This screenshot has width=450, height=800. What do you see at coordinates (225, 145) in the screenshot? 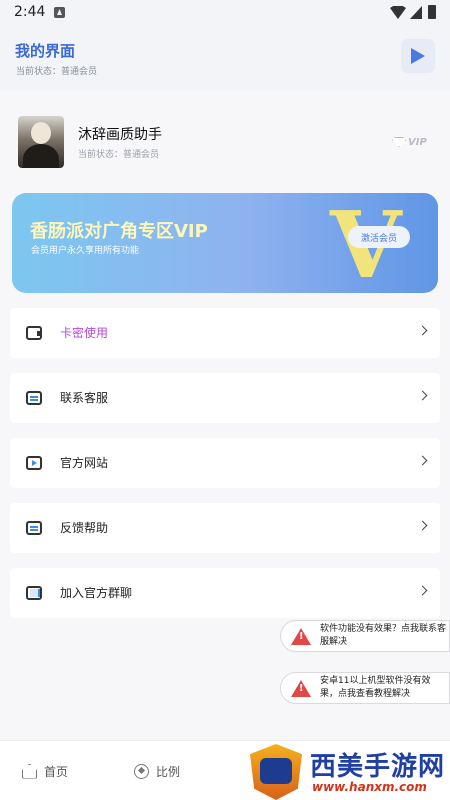
I see `profile-card: 沐辞画质助手 当前状态：普通会员 VIP` at bounding box center [225, 145].